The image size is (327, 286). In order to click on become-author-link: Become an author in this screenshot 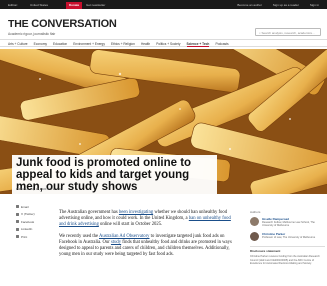, I will do `click(249, 5)`.